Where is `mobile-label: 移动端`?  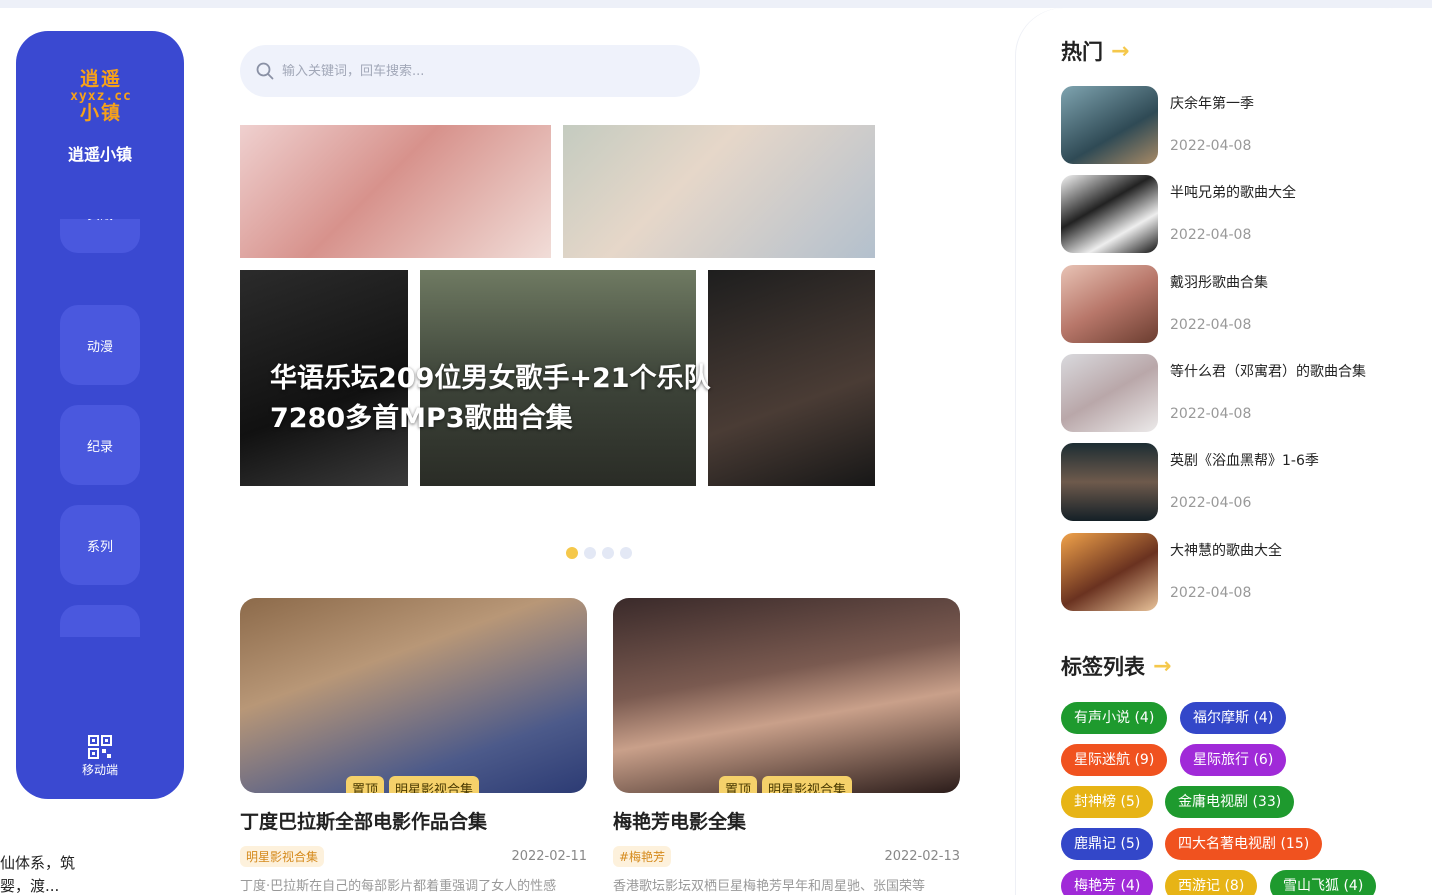 mobile-label: 移动端 is located at coordinates (99, 770).